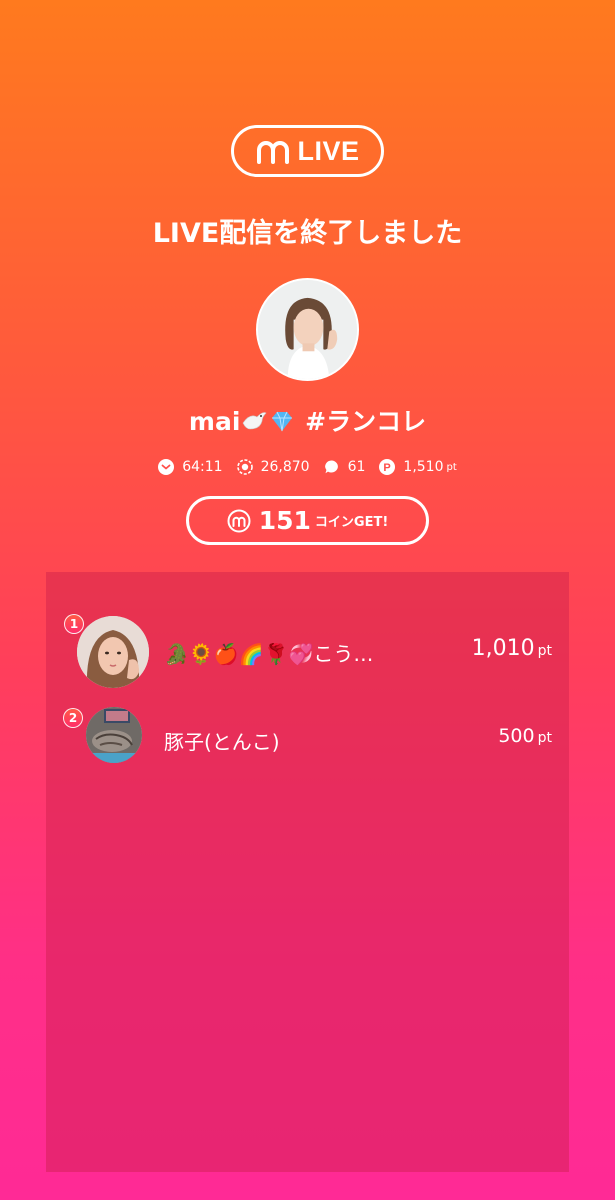 The height and width of the screenshot is (1200, 615). Describe the element at coordinates (544, 651) in the screenshot. I see `ranking-points-unit-1: pt` at that location.